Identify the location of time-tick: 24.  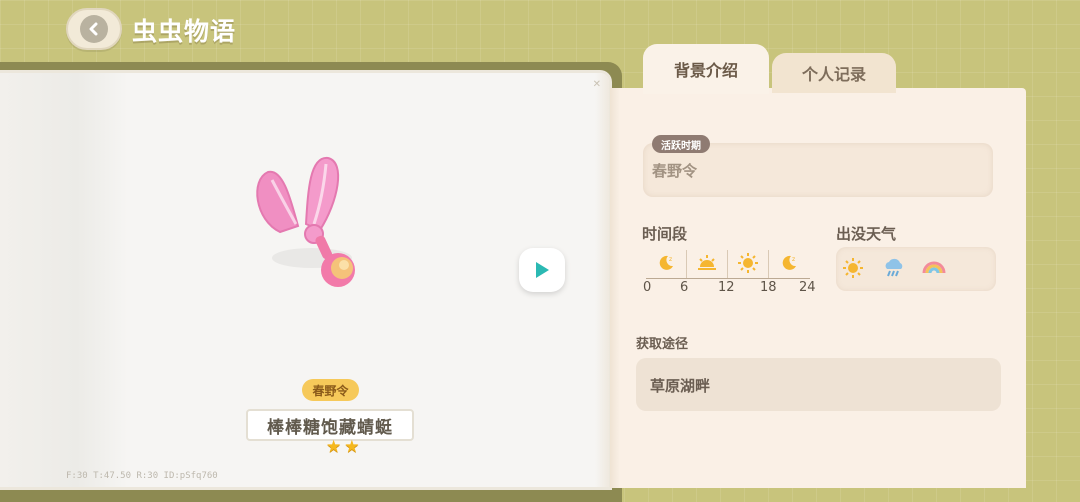
(807, 287).